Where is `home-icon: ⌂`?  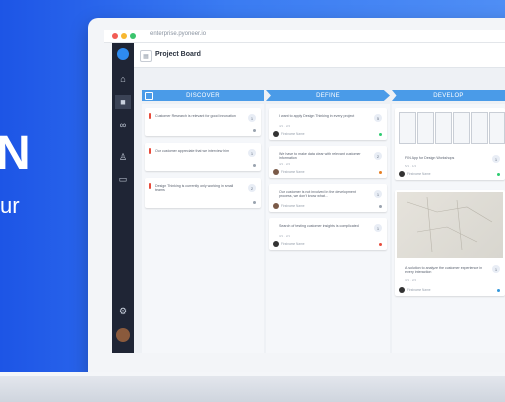 home-icon: ⌂ is located at coordinates (123, 79).